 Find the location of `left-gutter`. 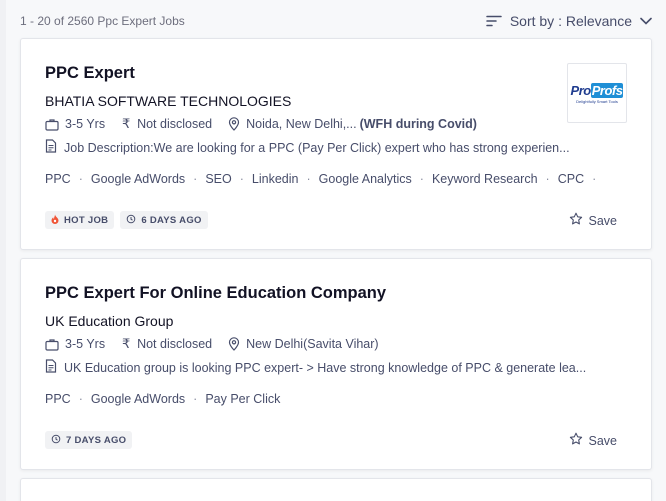

left-gutter is located at coordinates (3, 250).